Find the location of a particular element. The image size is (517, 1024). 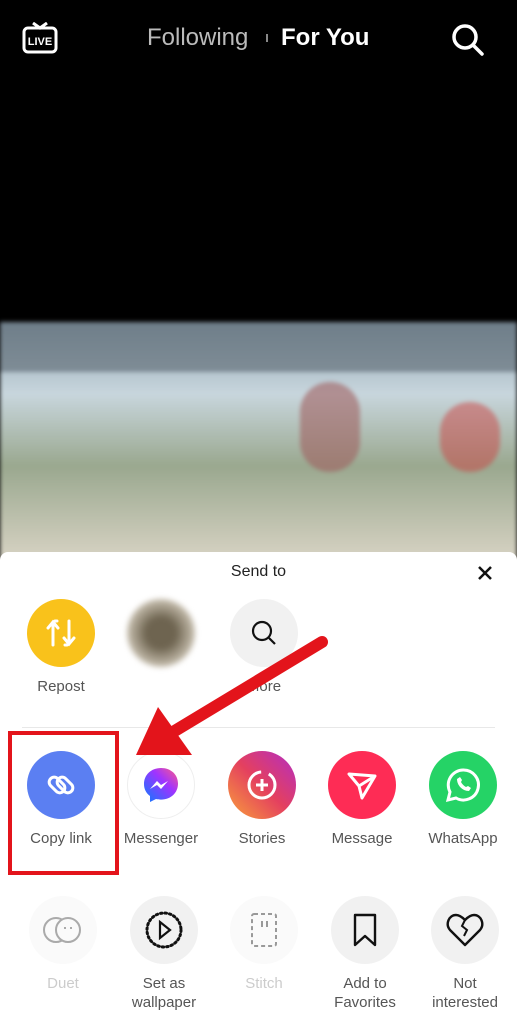

wallpaper-play-icon is located at coordinates (164, 930).